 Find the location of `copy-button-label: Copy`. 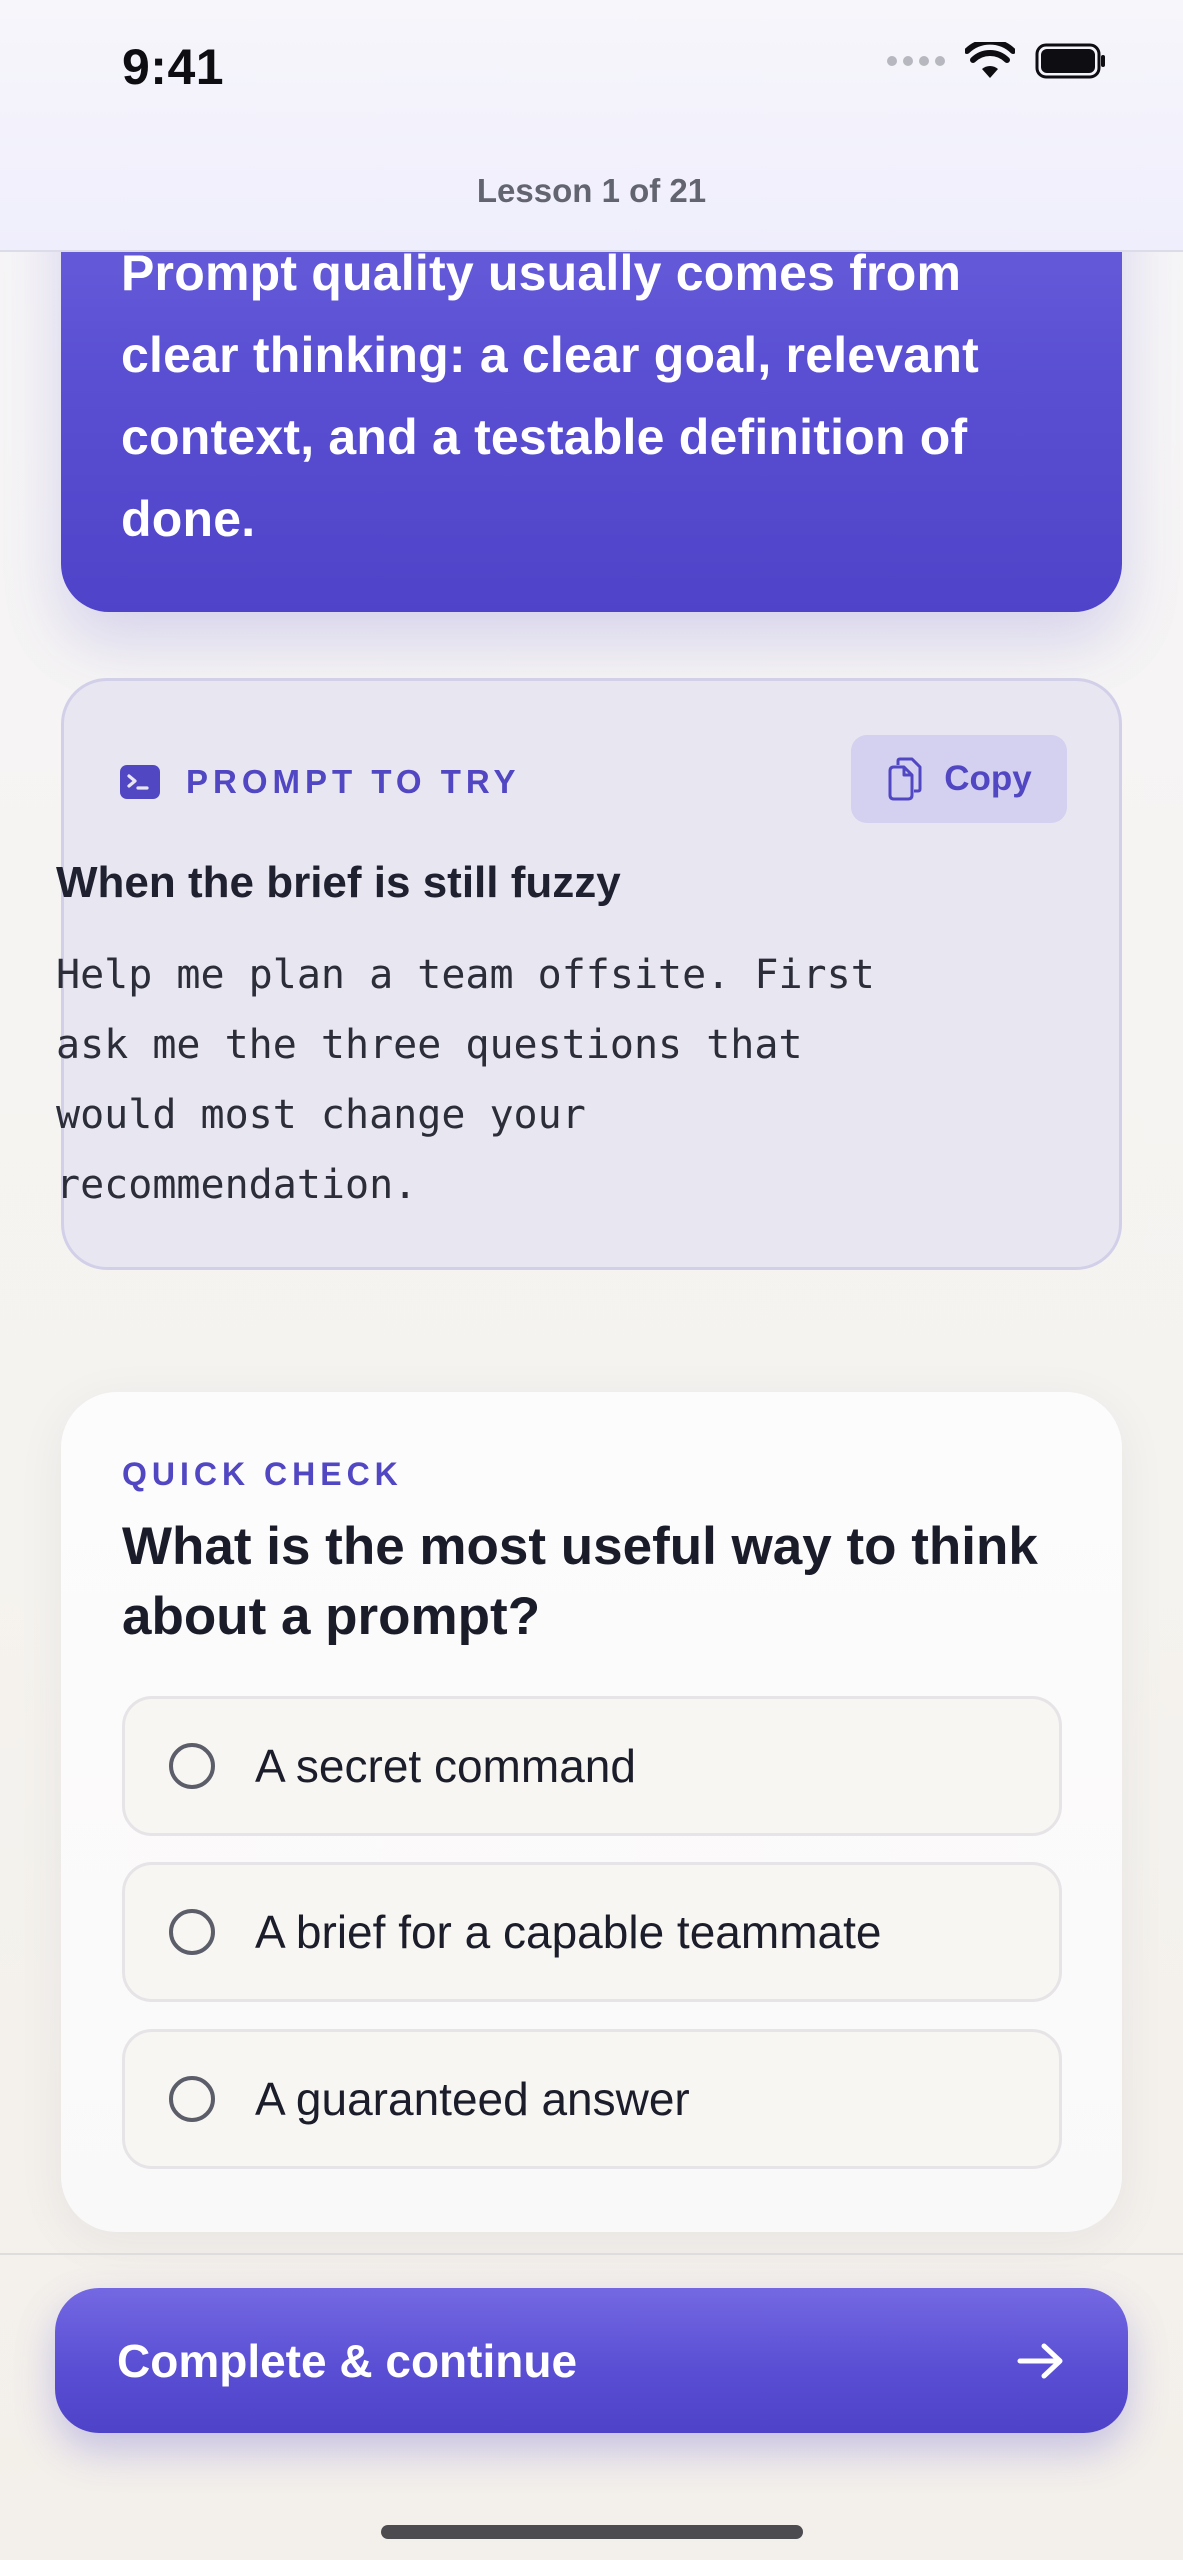

copy-button-label: Copy is located at coordinates (988, 778).